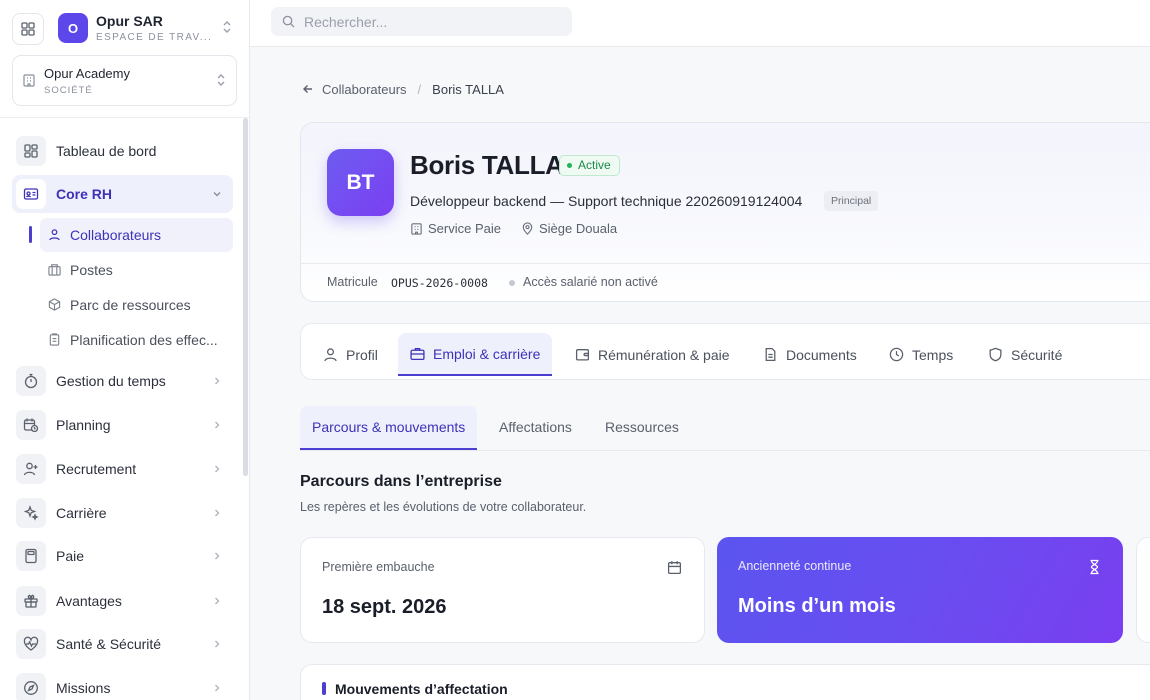 The height and width of the screenshot is (700, 1150). I want to click on sidebar-item-recrutement: Recrutement, so click(122, 469).